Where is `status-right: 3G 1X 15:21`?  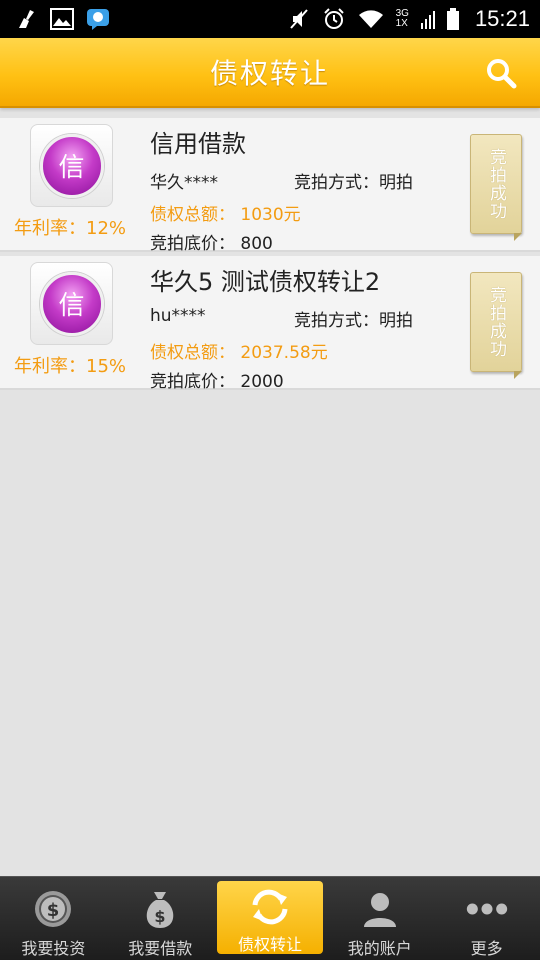 status-right: 3G 1X 15:21 is located at coordinates (409, 19).